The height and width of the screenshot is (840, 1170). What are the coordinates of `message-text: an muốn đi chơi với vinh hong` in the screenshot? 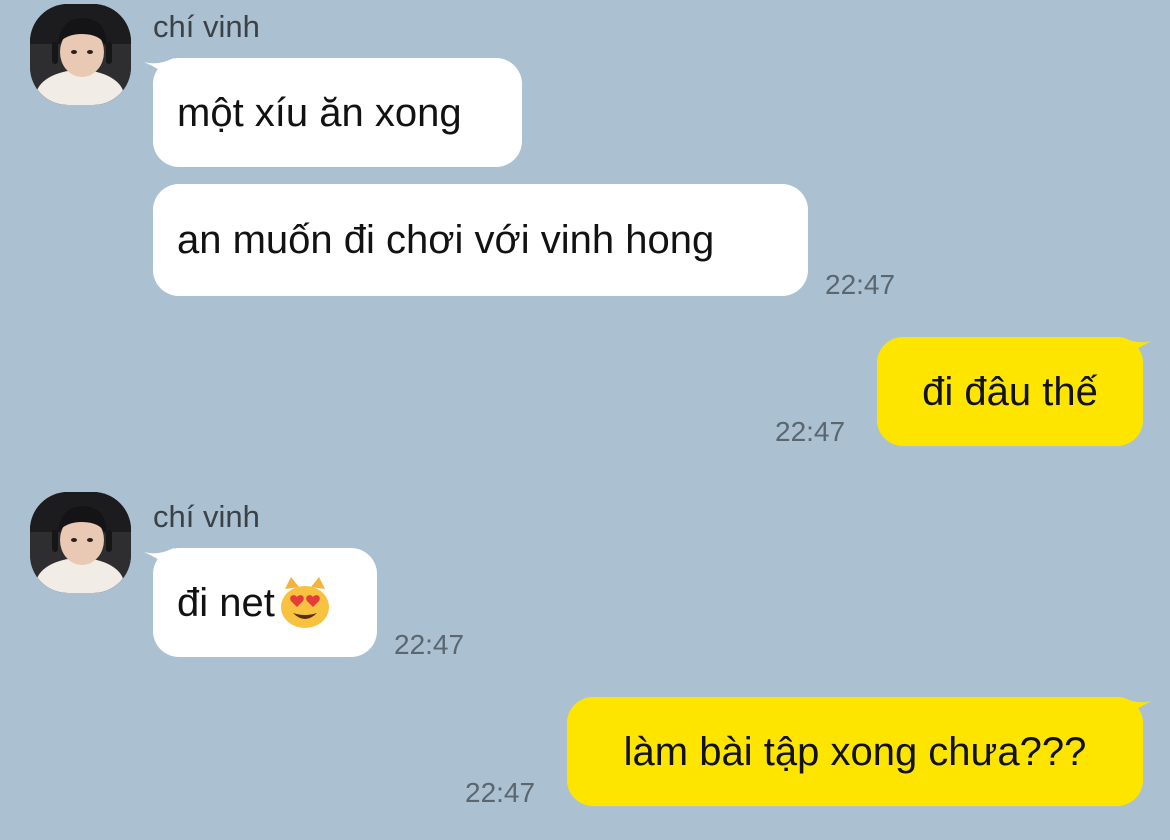 It's located at (446, 240).